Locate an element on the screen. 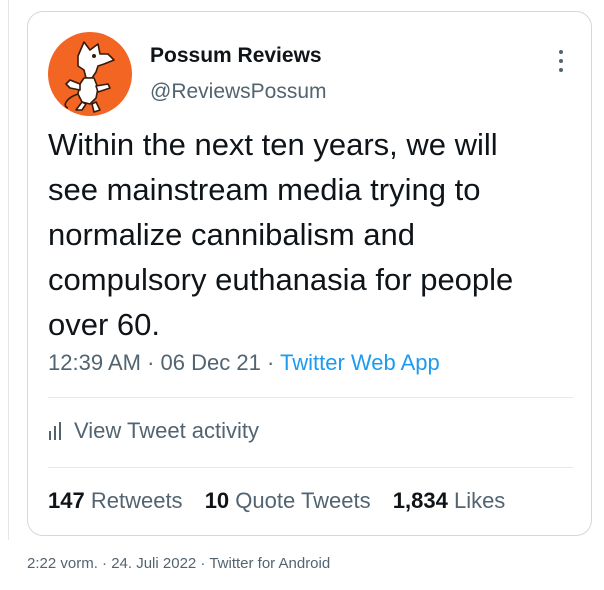  left-border-line is located at coordinates (8, 270).